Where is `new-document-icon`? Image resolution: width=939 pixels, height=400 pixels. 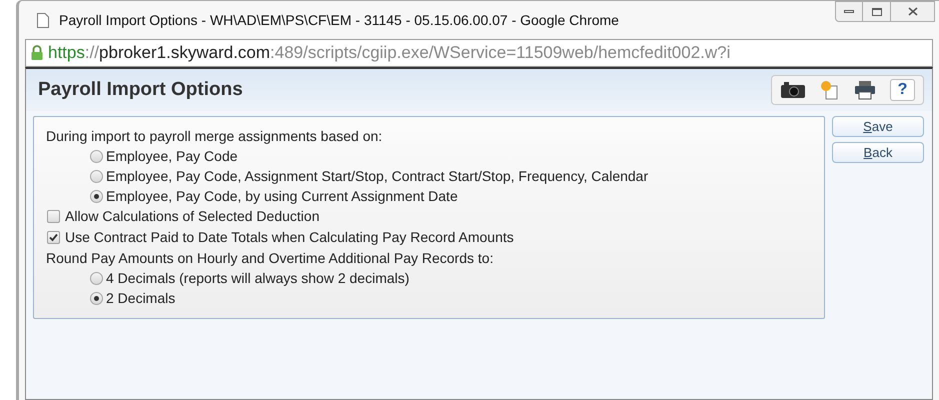
new-document-icon is located at coordinates (830, 90).